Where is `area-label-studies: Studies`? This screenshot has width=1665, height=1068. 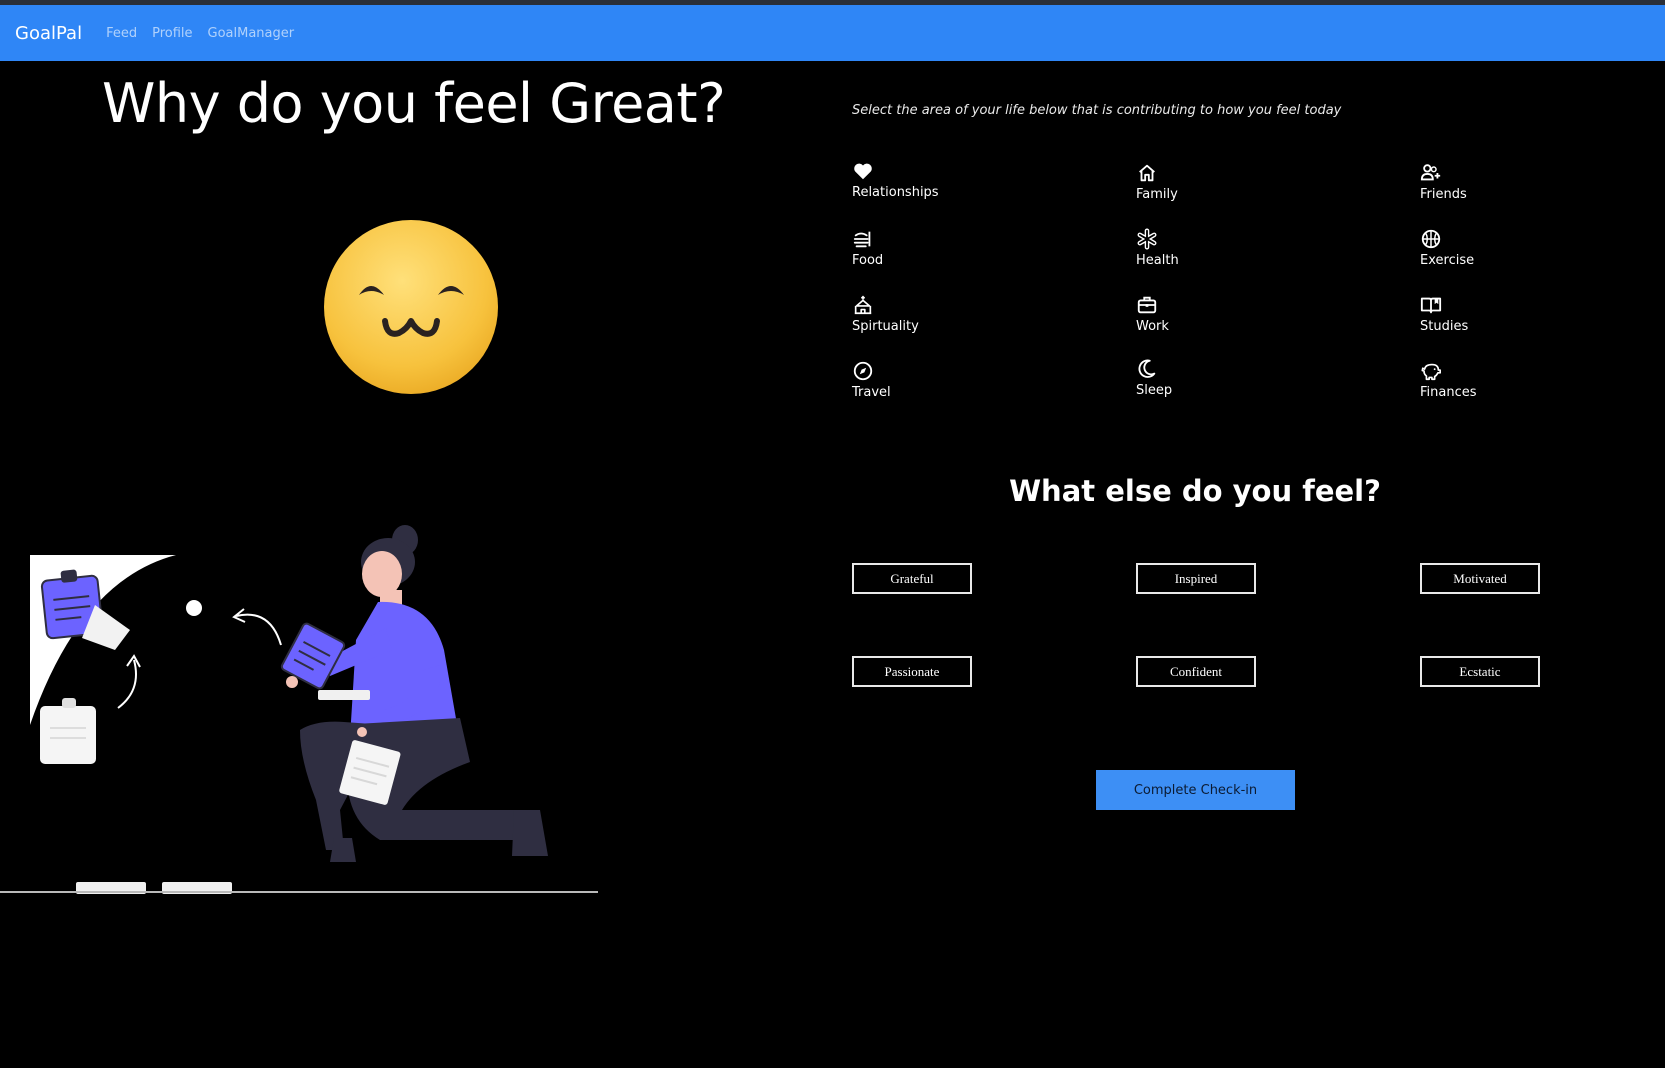 area-label-studies: Studies is located at coordinates (1444, 326).